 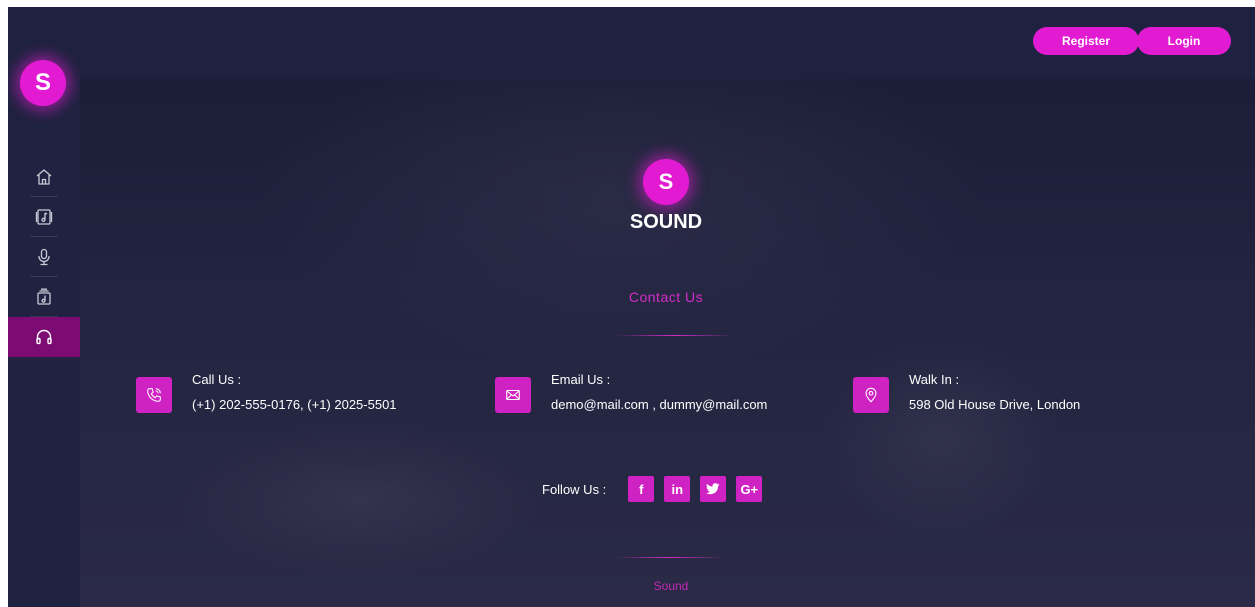 I want to click on google-plus-link: G+, so click(x=749, y=489).